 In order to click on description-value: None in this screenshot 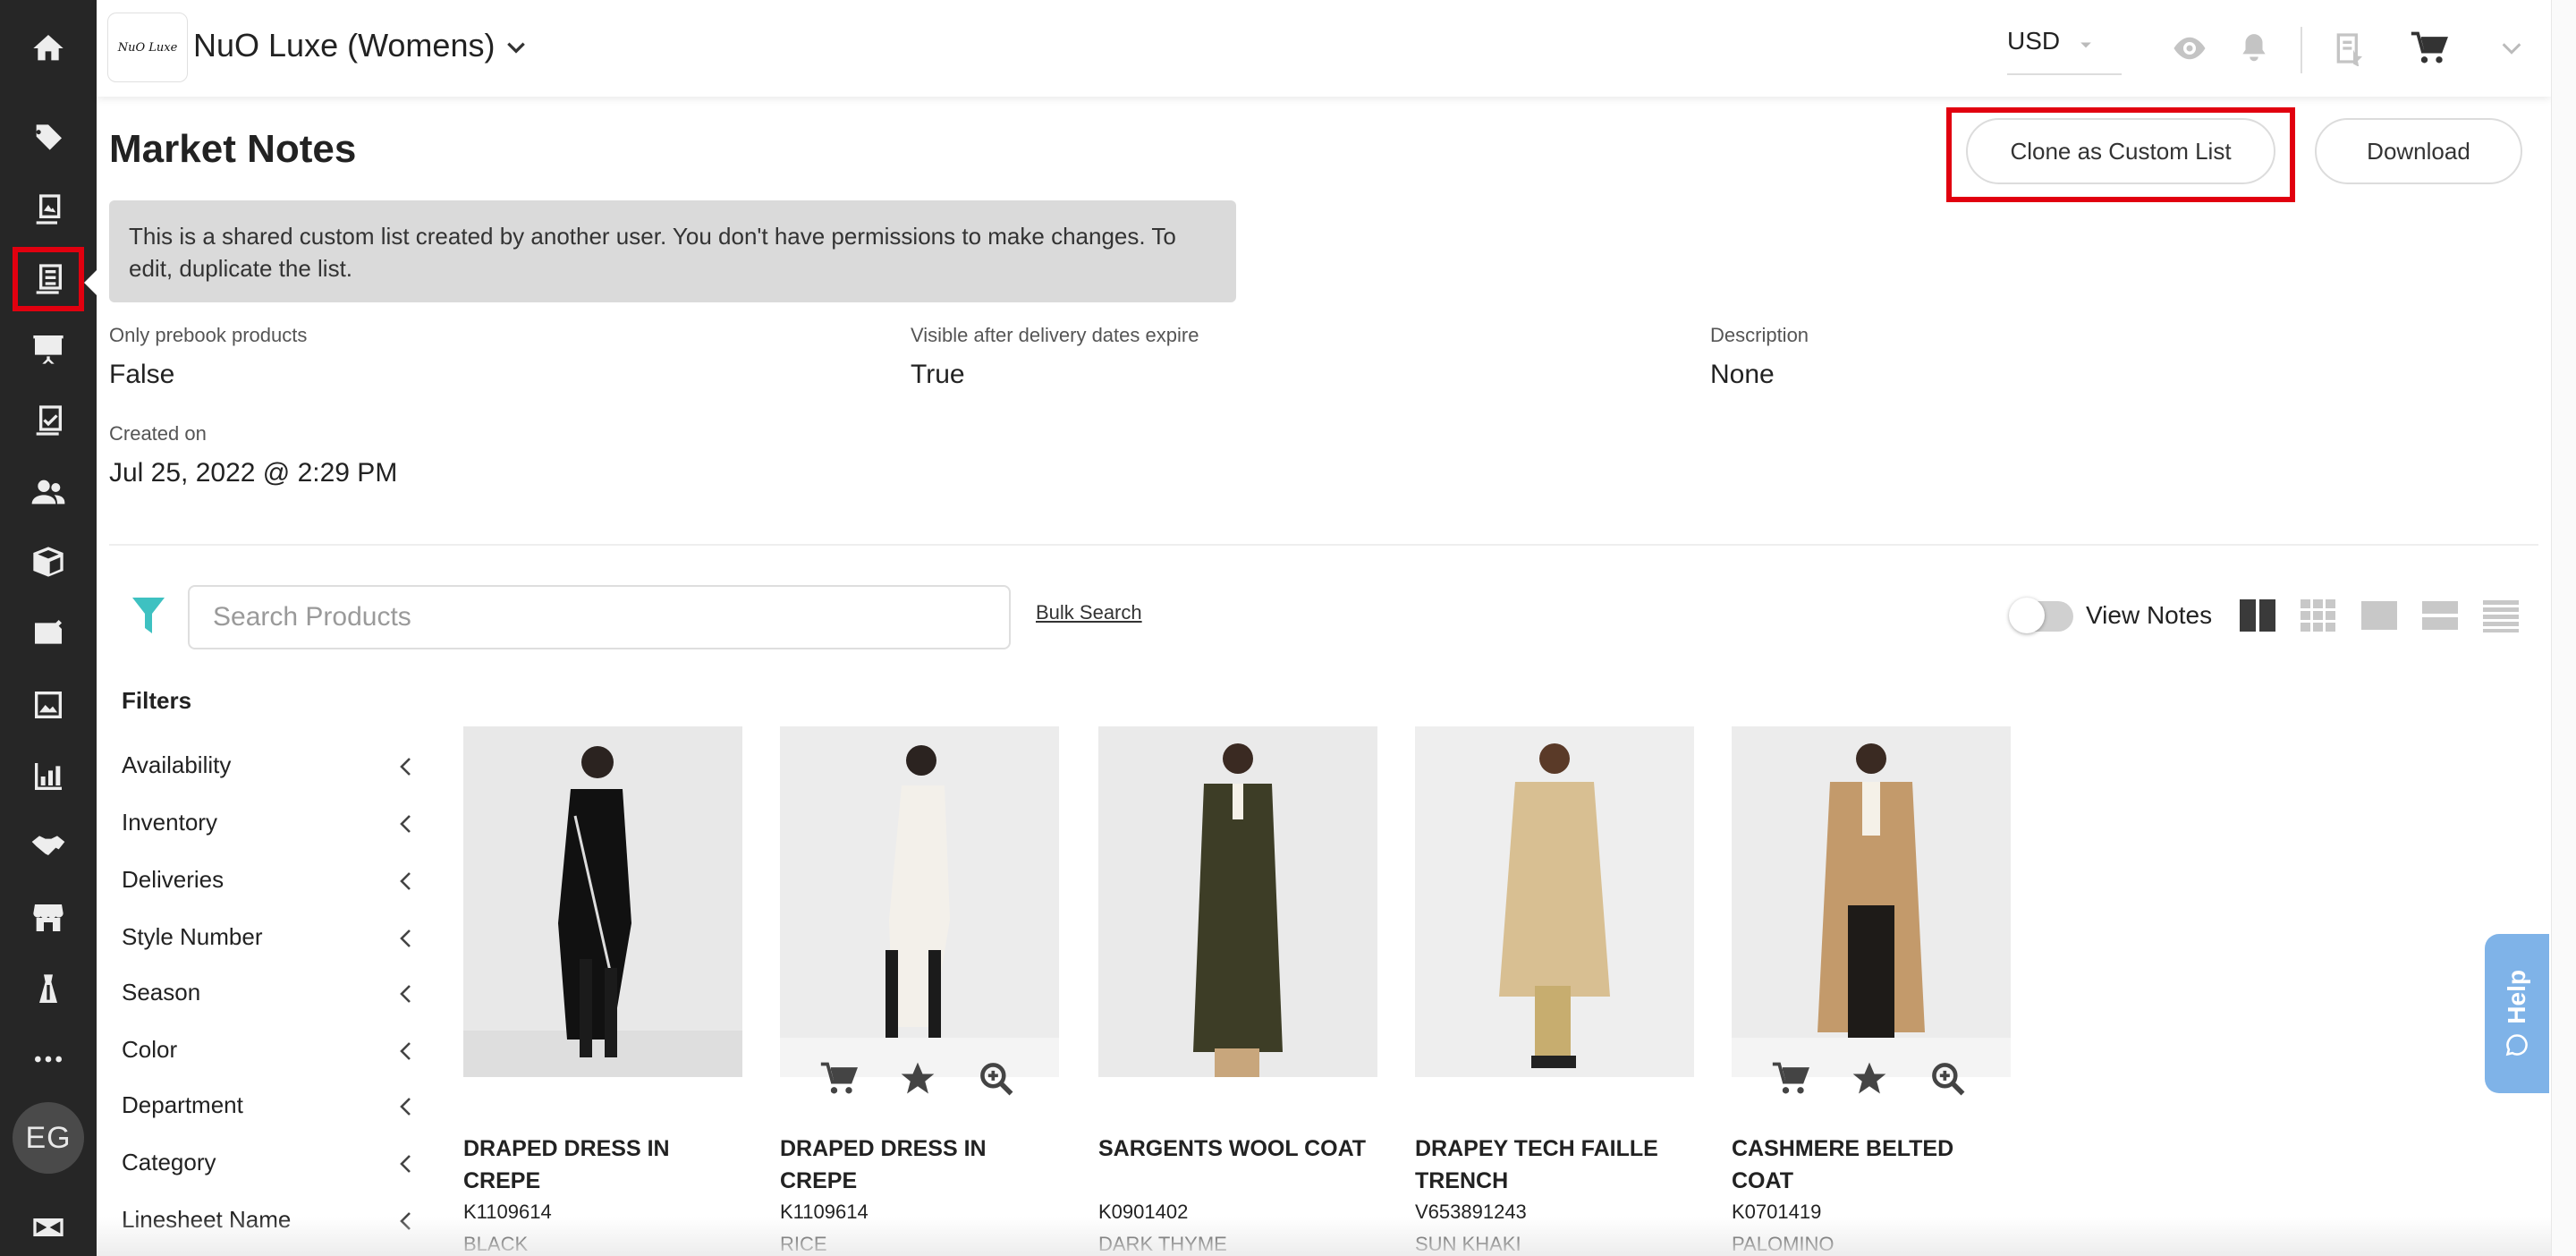, I will do `click(1742, 374)`.